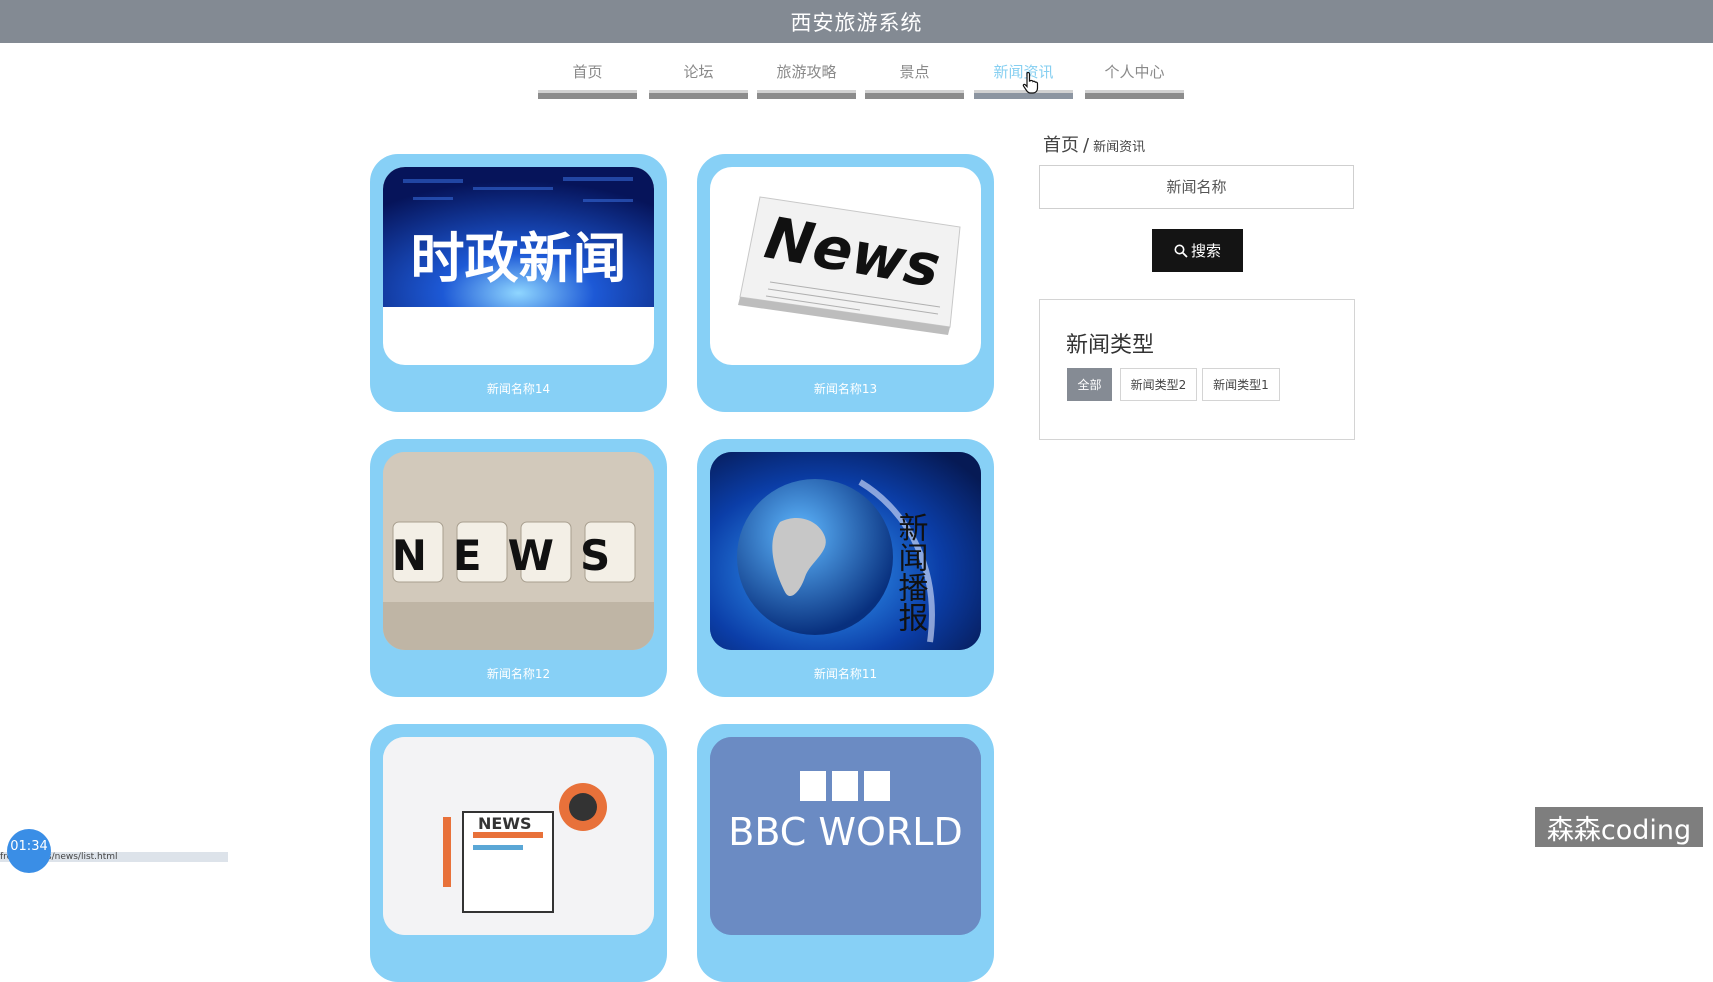 The image size is (1713, 982). I want to click on nav-item-travel-guide: 旅游攻略, so click(806, 80).